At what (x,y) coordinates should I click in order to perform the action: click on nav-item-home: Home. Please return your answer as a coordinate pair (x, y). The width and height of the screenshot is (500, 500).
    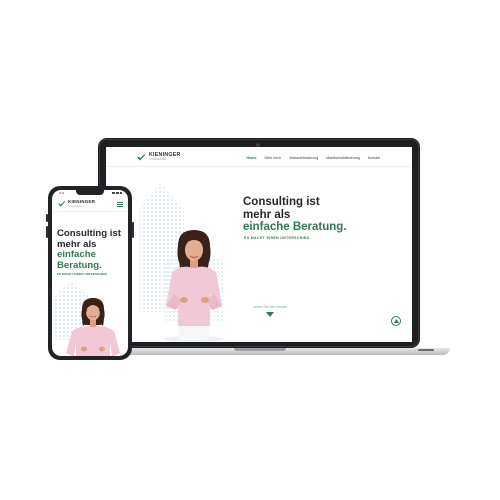
    Looking at the image, I should click on (251, 158).